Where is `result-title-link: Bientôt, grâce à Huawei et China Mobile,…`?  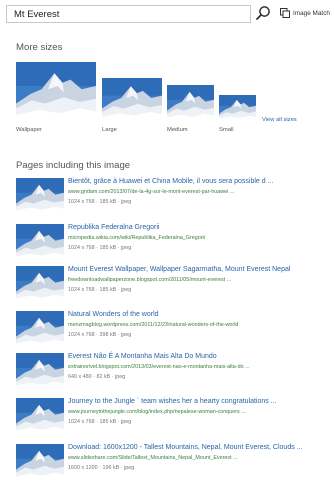
result-title-link: Bientôt, grâce à Huawei et China Mobile,… is located at coordinates (170, 181).